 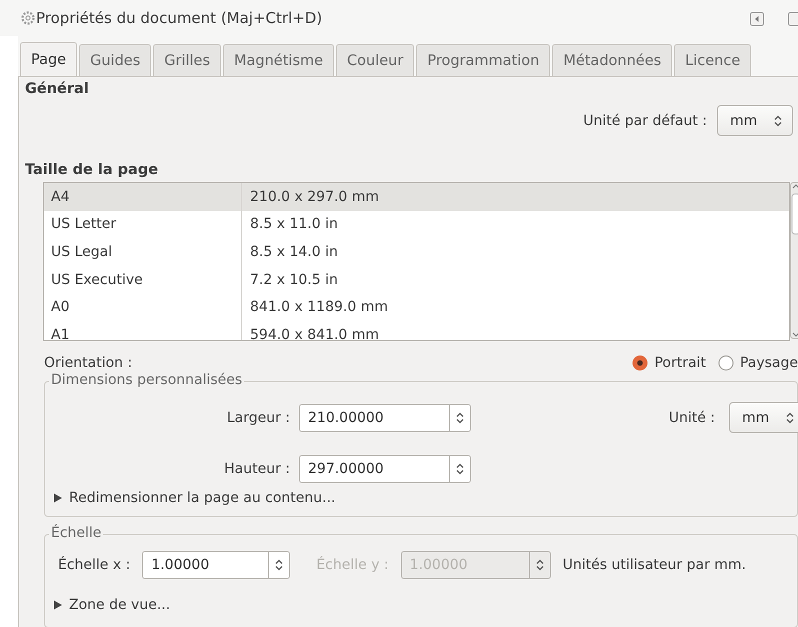 I want to click on table-cell-text: 8.5 x 11.0 in, so click(x=293, y=224).